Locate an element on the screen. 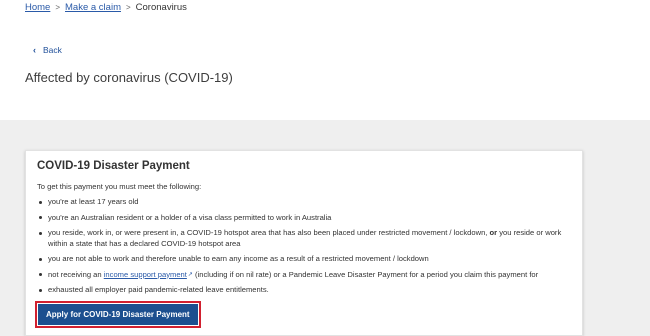 This screenshot has height=336, width=650. apply-disaster-payment-button: Apply for COVID-19 Disaster Payment is located at coordinates (118, 314).